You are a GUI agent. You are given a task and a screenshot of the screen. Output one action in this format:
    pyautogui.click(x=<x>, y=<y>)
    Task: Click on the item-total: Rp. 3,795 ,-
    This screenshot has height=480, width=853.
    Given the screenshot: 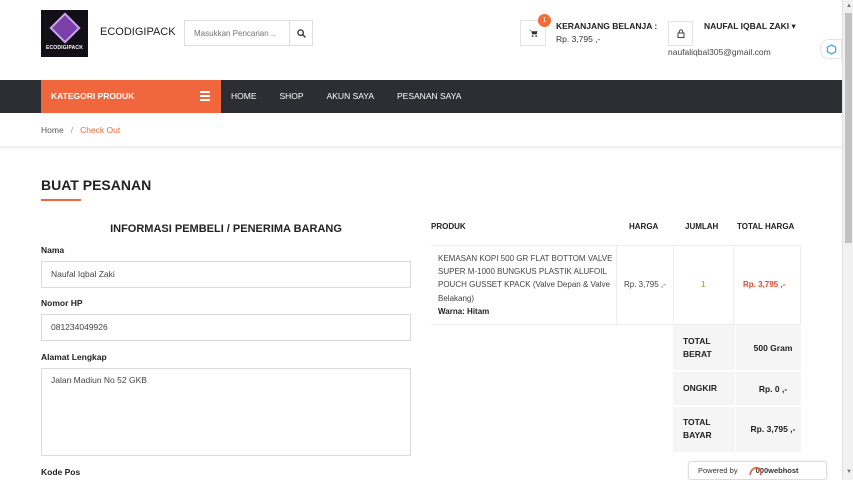 What is the action you would take?
    pyautogui.click(x=764, y=284)
    